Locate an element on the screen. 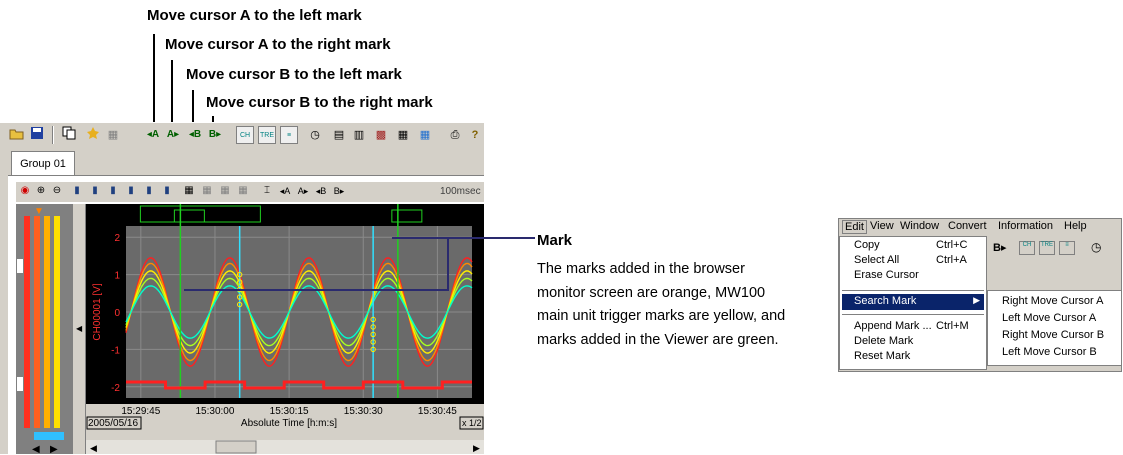 This screenshot has width=1123, height=455. menu-item-select-all: Select All is located at coordinates (876, 260).